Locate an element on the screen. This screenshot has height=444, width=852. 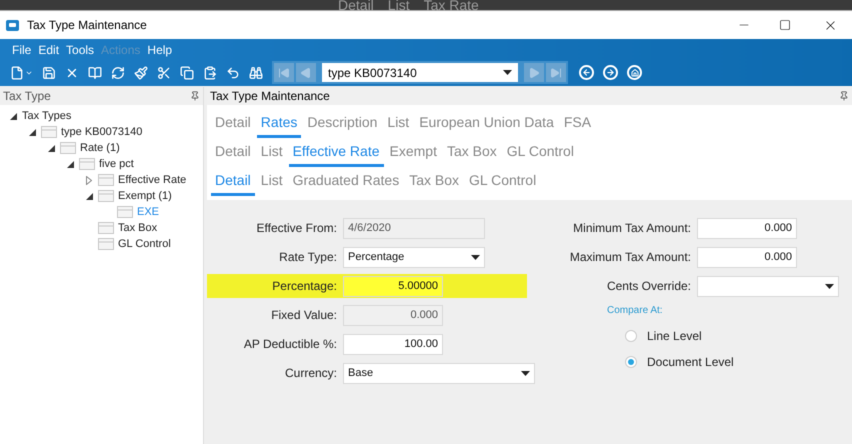
tab: Graduated Rates is located at coordinates (346, 183).